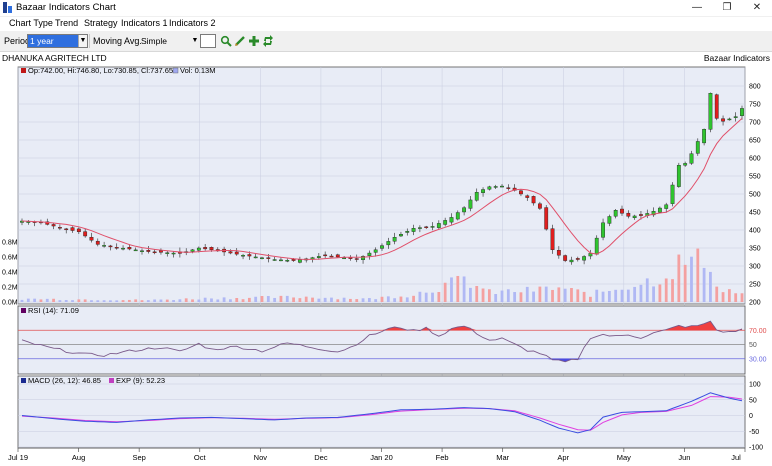 This screenshot has width=772, height=466. What do you see at coordinates (31, 23) in the screenshot?
I see `menu-chart-type: Chart Type` at bounding box center [31, 23].